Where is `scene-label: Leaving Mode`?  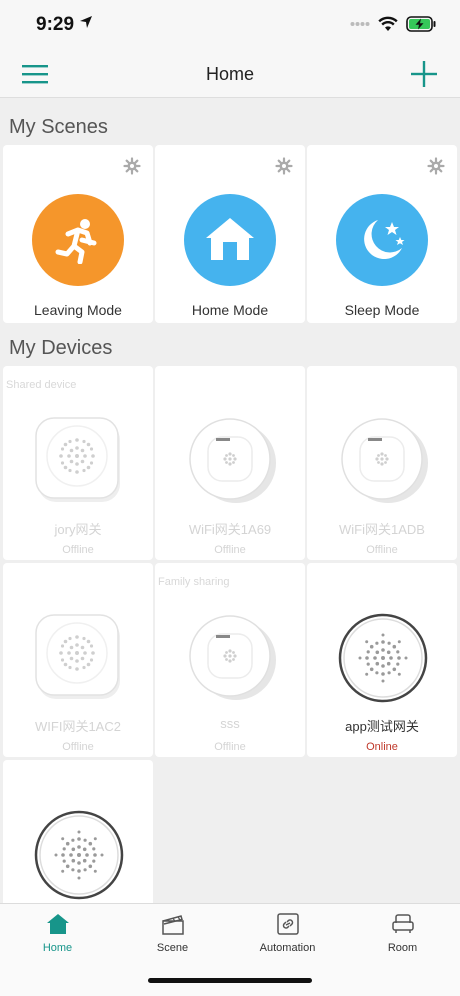 scene-label: Leaving Mode is located at coordinates (78, 310).